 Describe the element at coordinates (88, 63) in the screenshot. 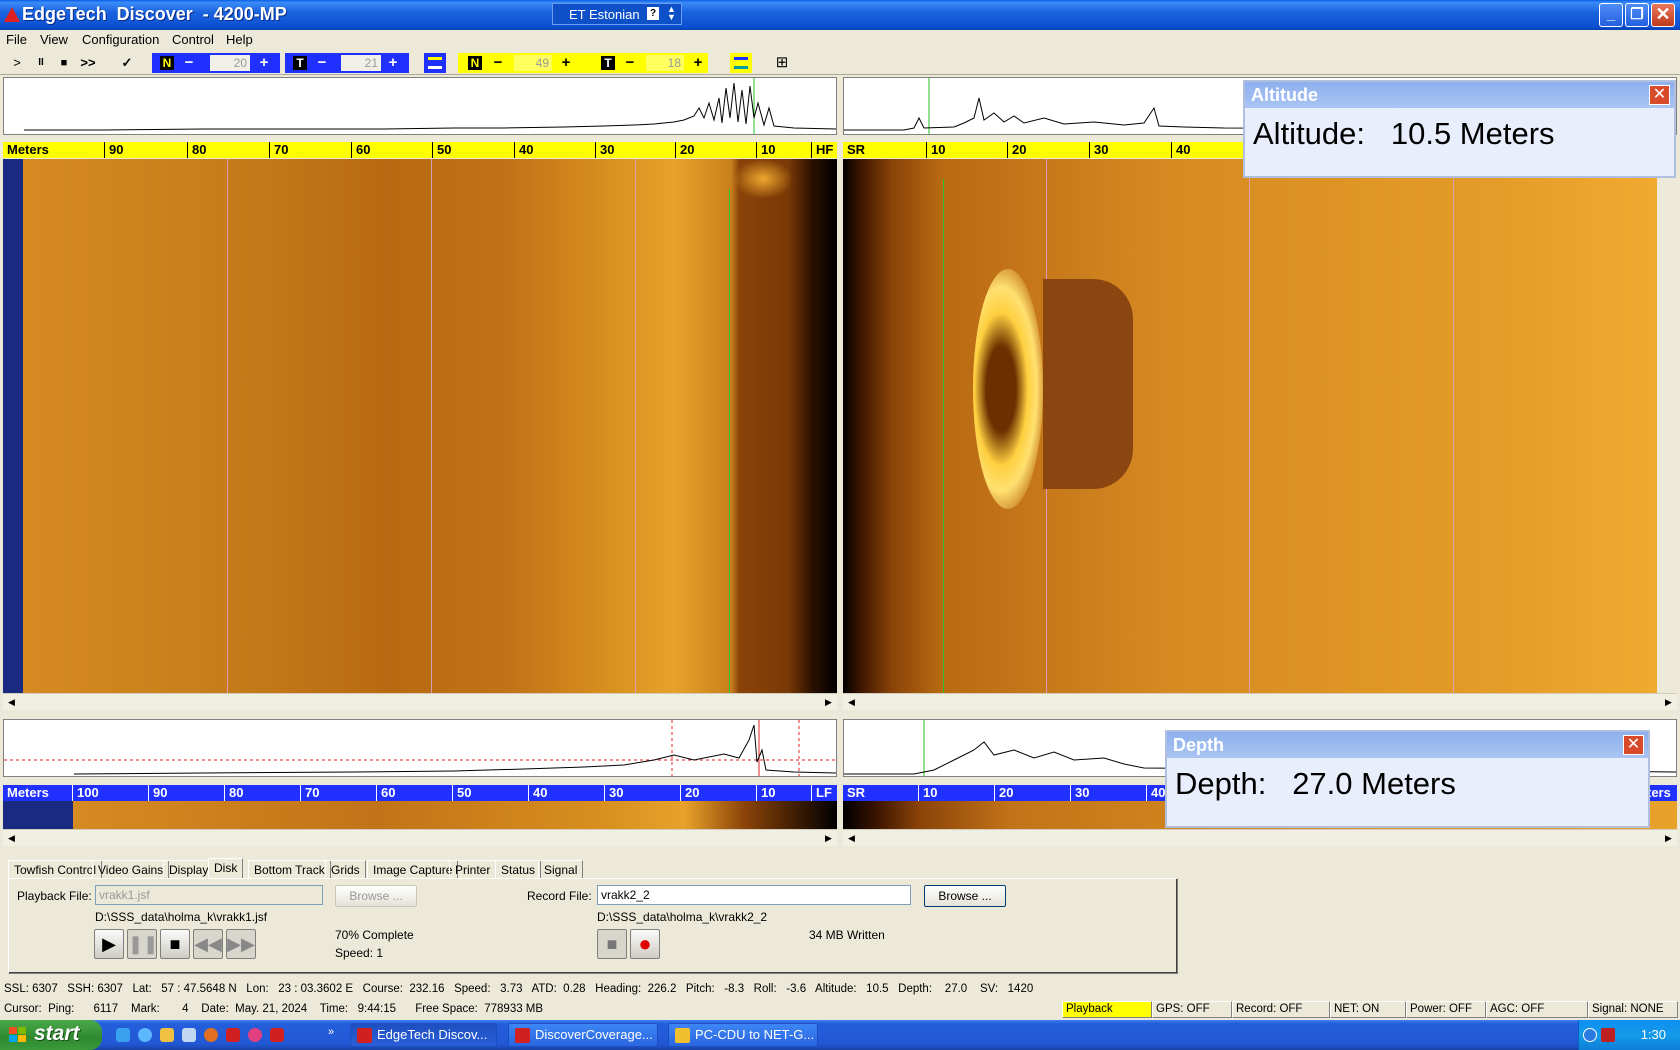

I see `fast-forward-icon: >>` at that location.